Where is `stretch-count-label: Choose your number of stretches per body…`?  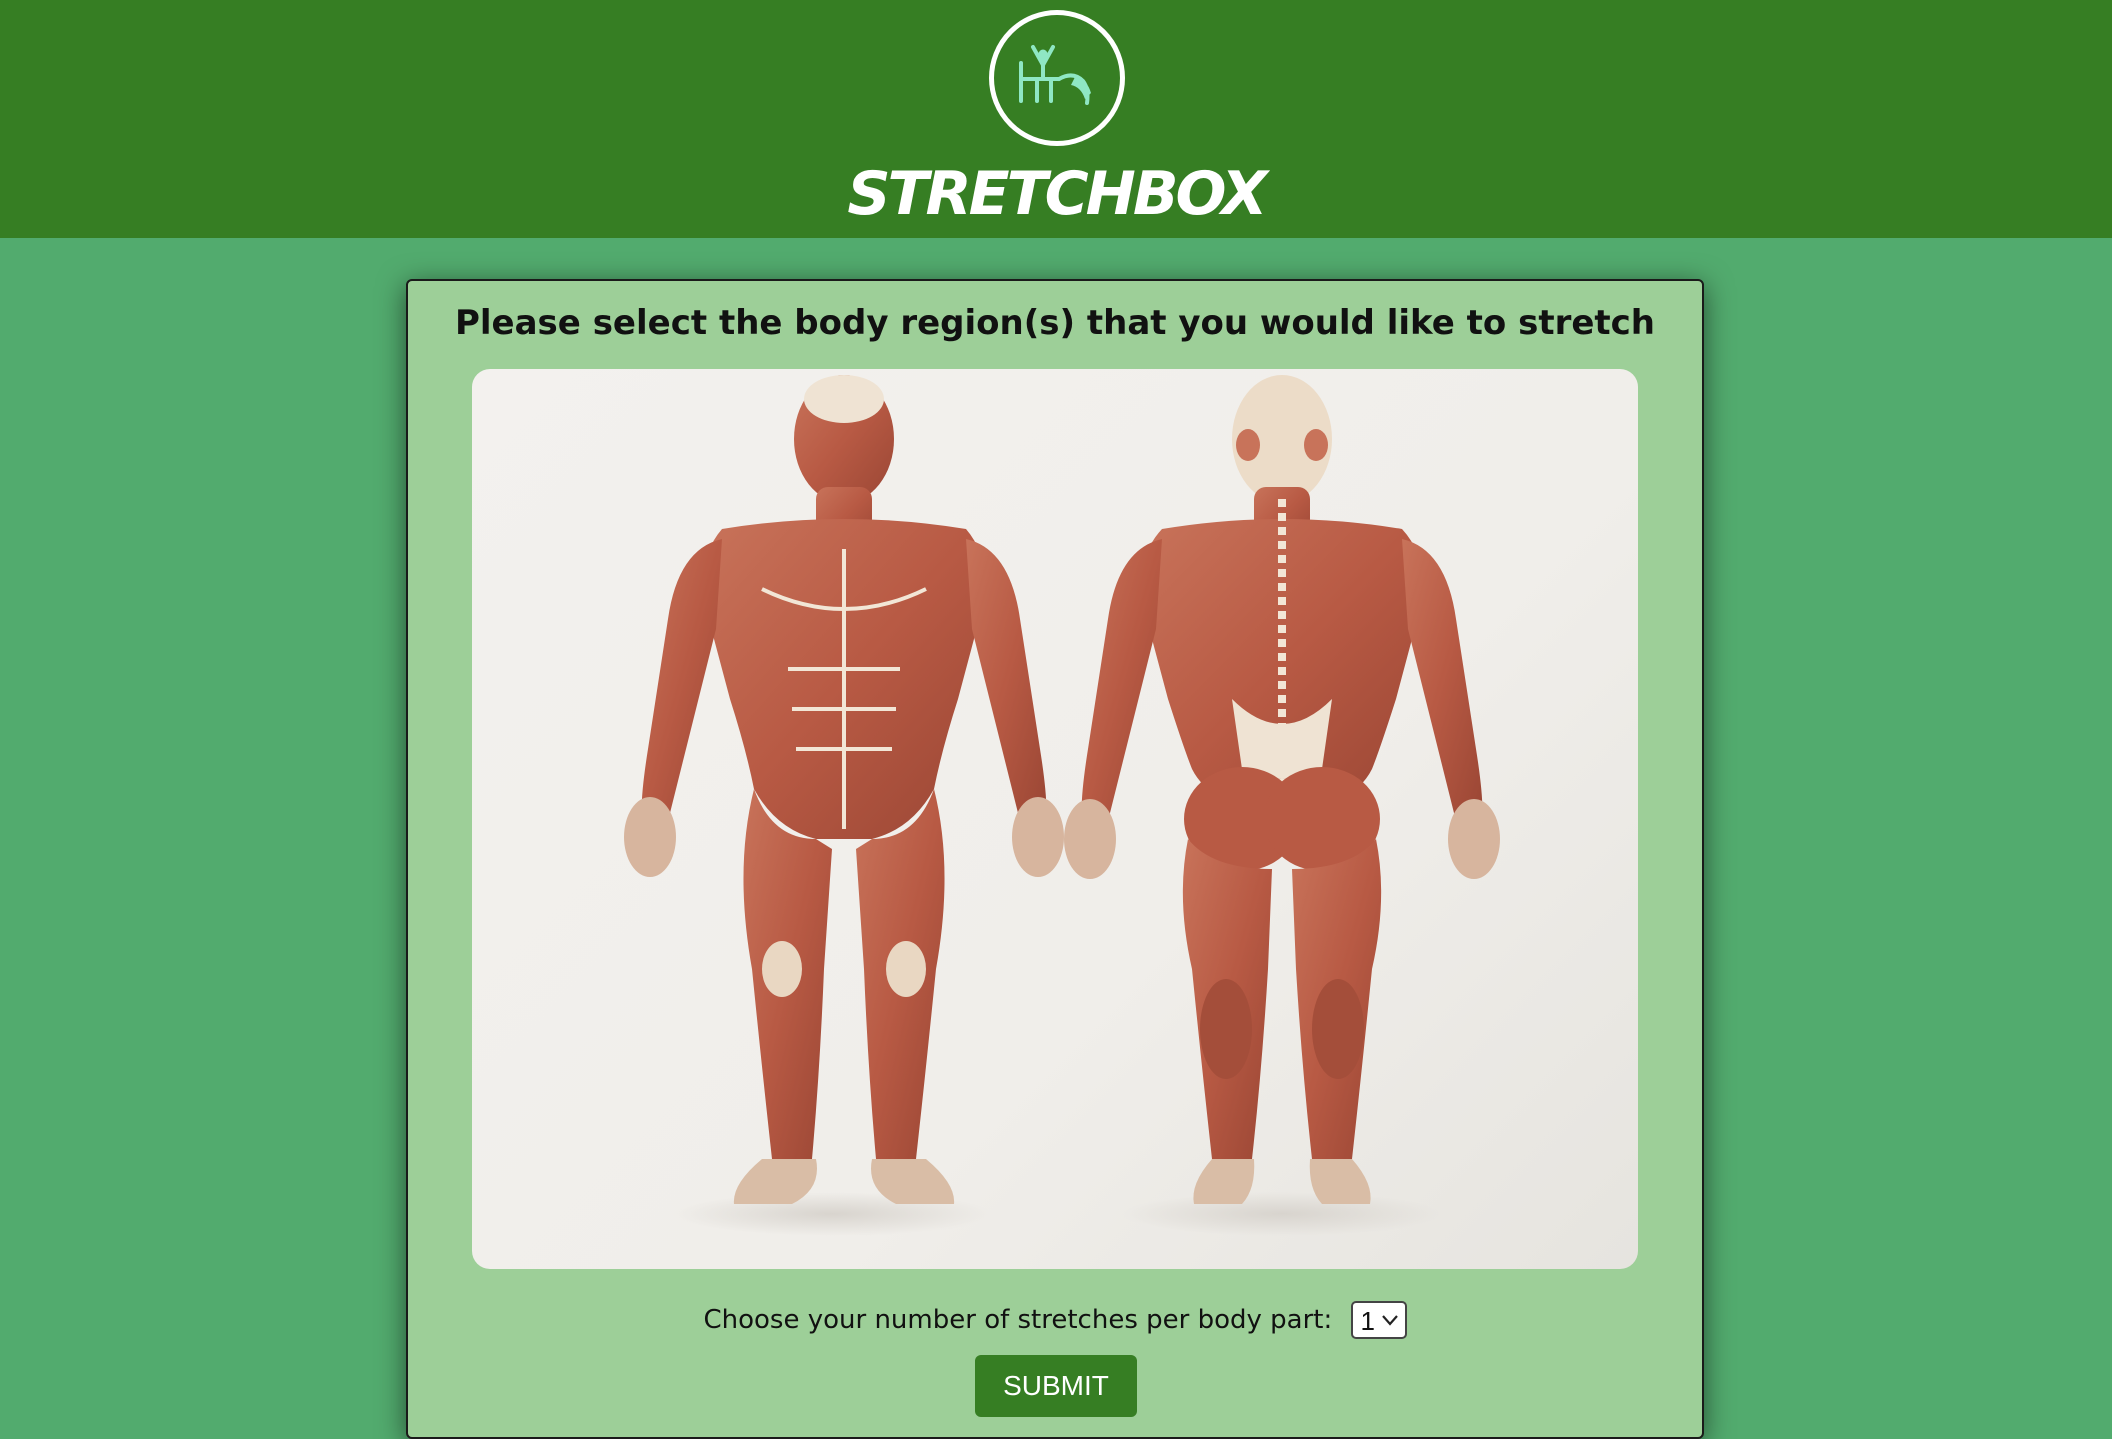 stretch-count-label: Choose your number of stretches per body… is located at coordinates (1018, 1320).